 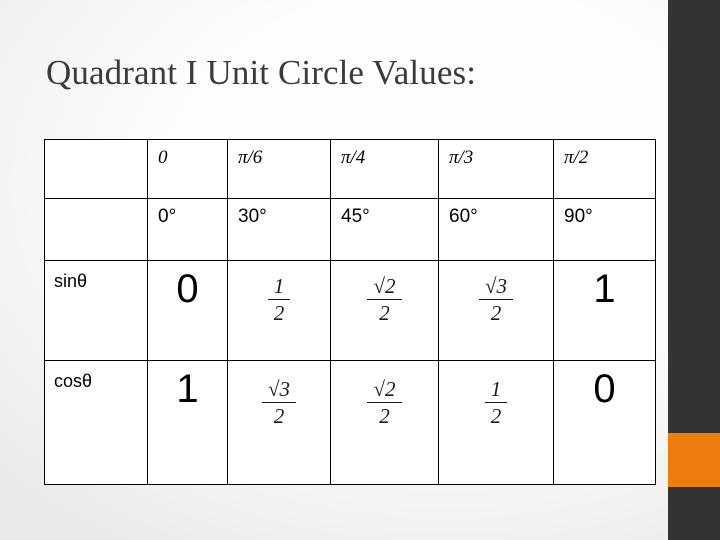 What do you see at coordinates (463, 216) in the screenshot?
I see `degrees-value-60: 60°` at bounding box center [463, 216].